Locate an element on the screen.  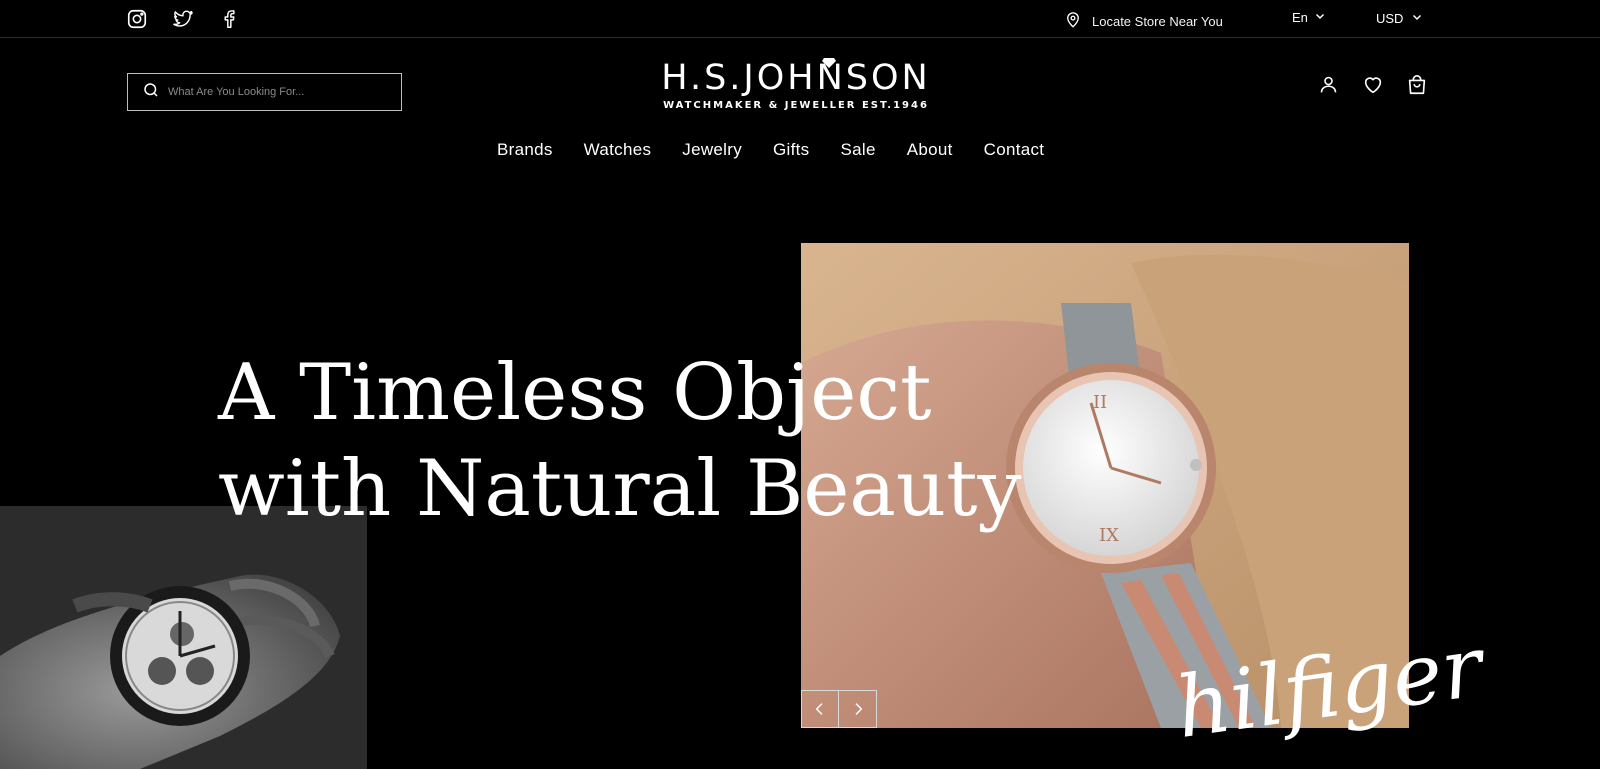
social-links is located at coordinates (184, 20).